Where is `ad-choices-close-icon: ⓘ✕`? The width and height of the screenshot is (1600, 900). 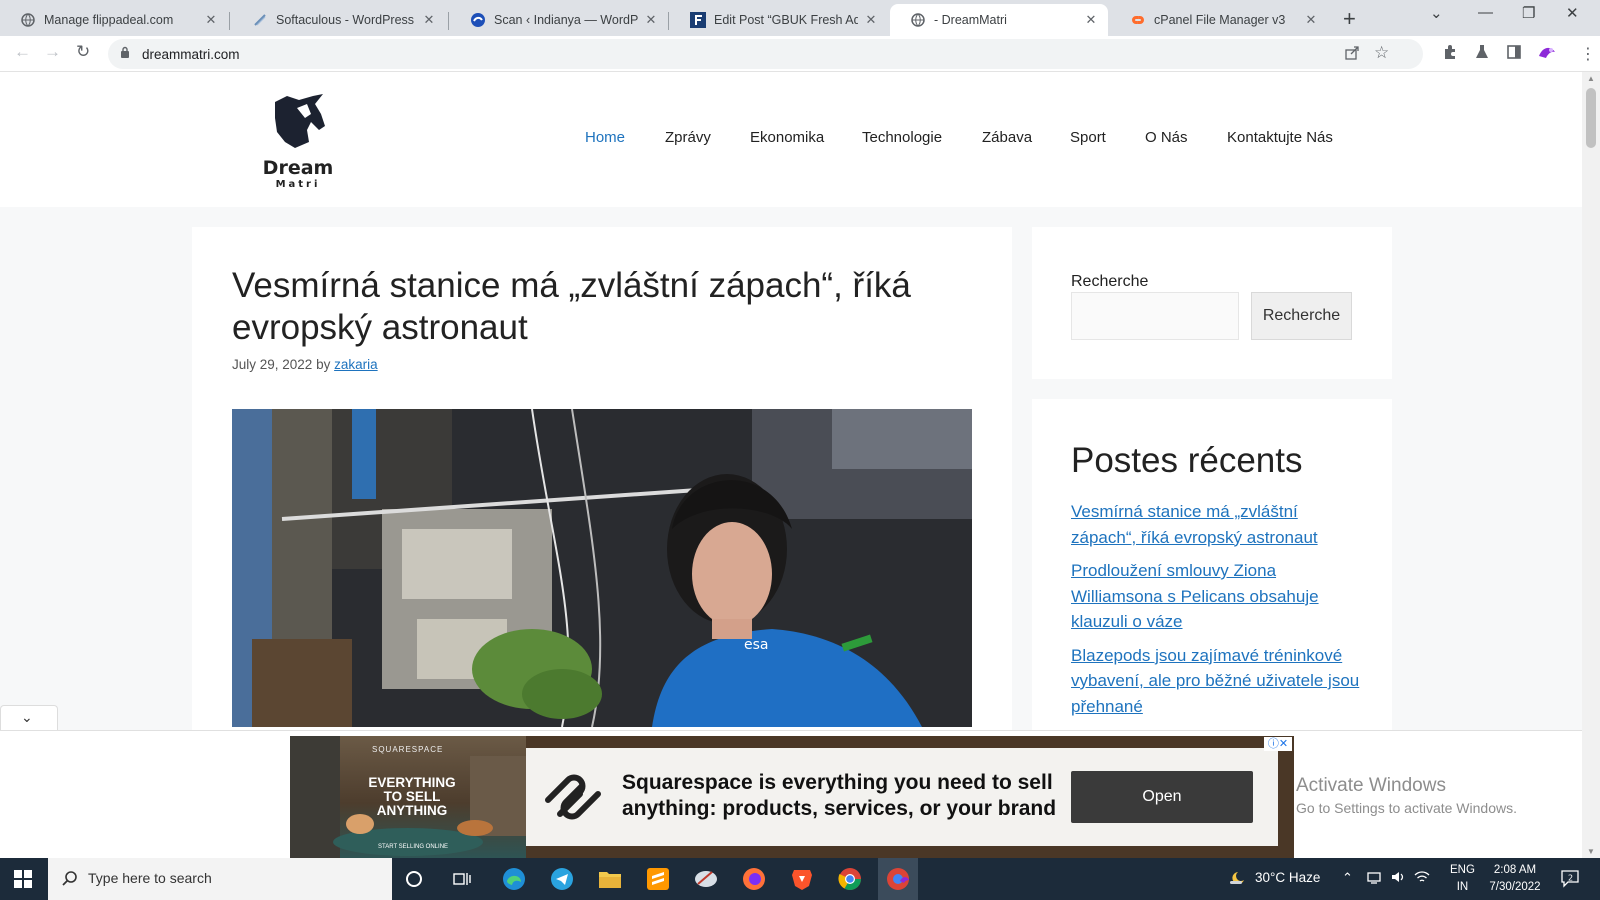 ad-choices-close-icon: ⓘ✕ is located at coordinates (1278, 744).